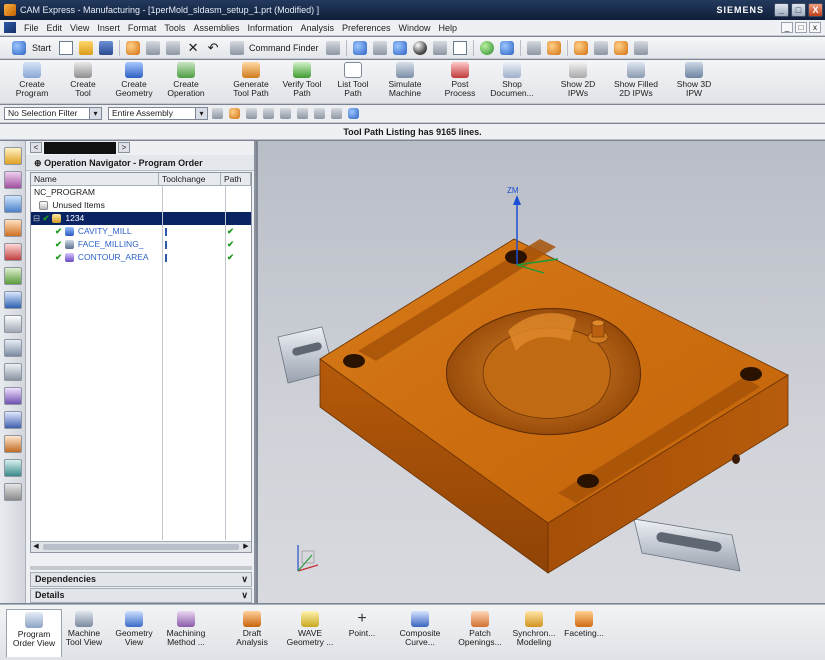  What do you see at coordinates (419, 47) in the screenshot?
I see `render-style-icon` at bounding box center [419, 47].